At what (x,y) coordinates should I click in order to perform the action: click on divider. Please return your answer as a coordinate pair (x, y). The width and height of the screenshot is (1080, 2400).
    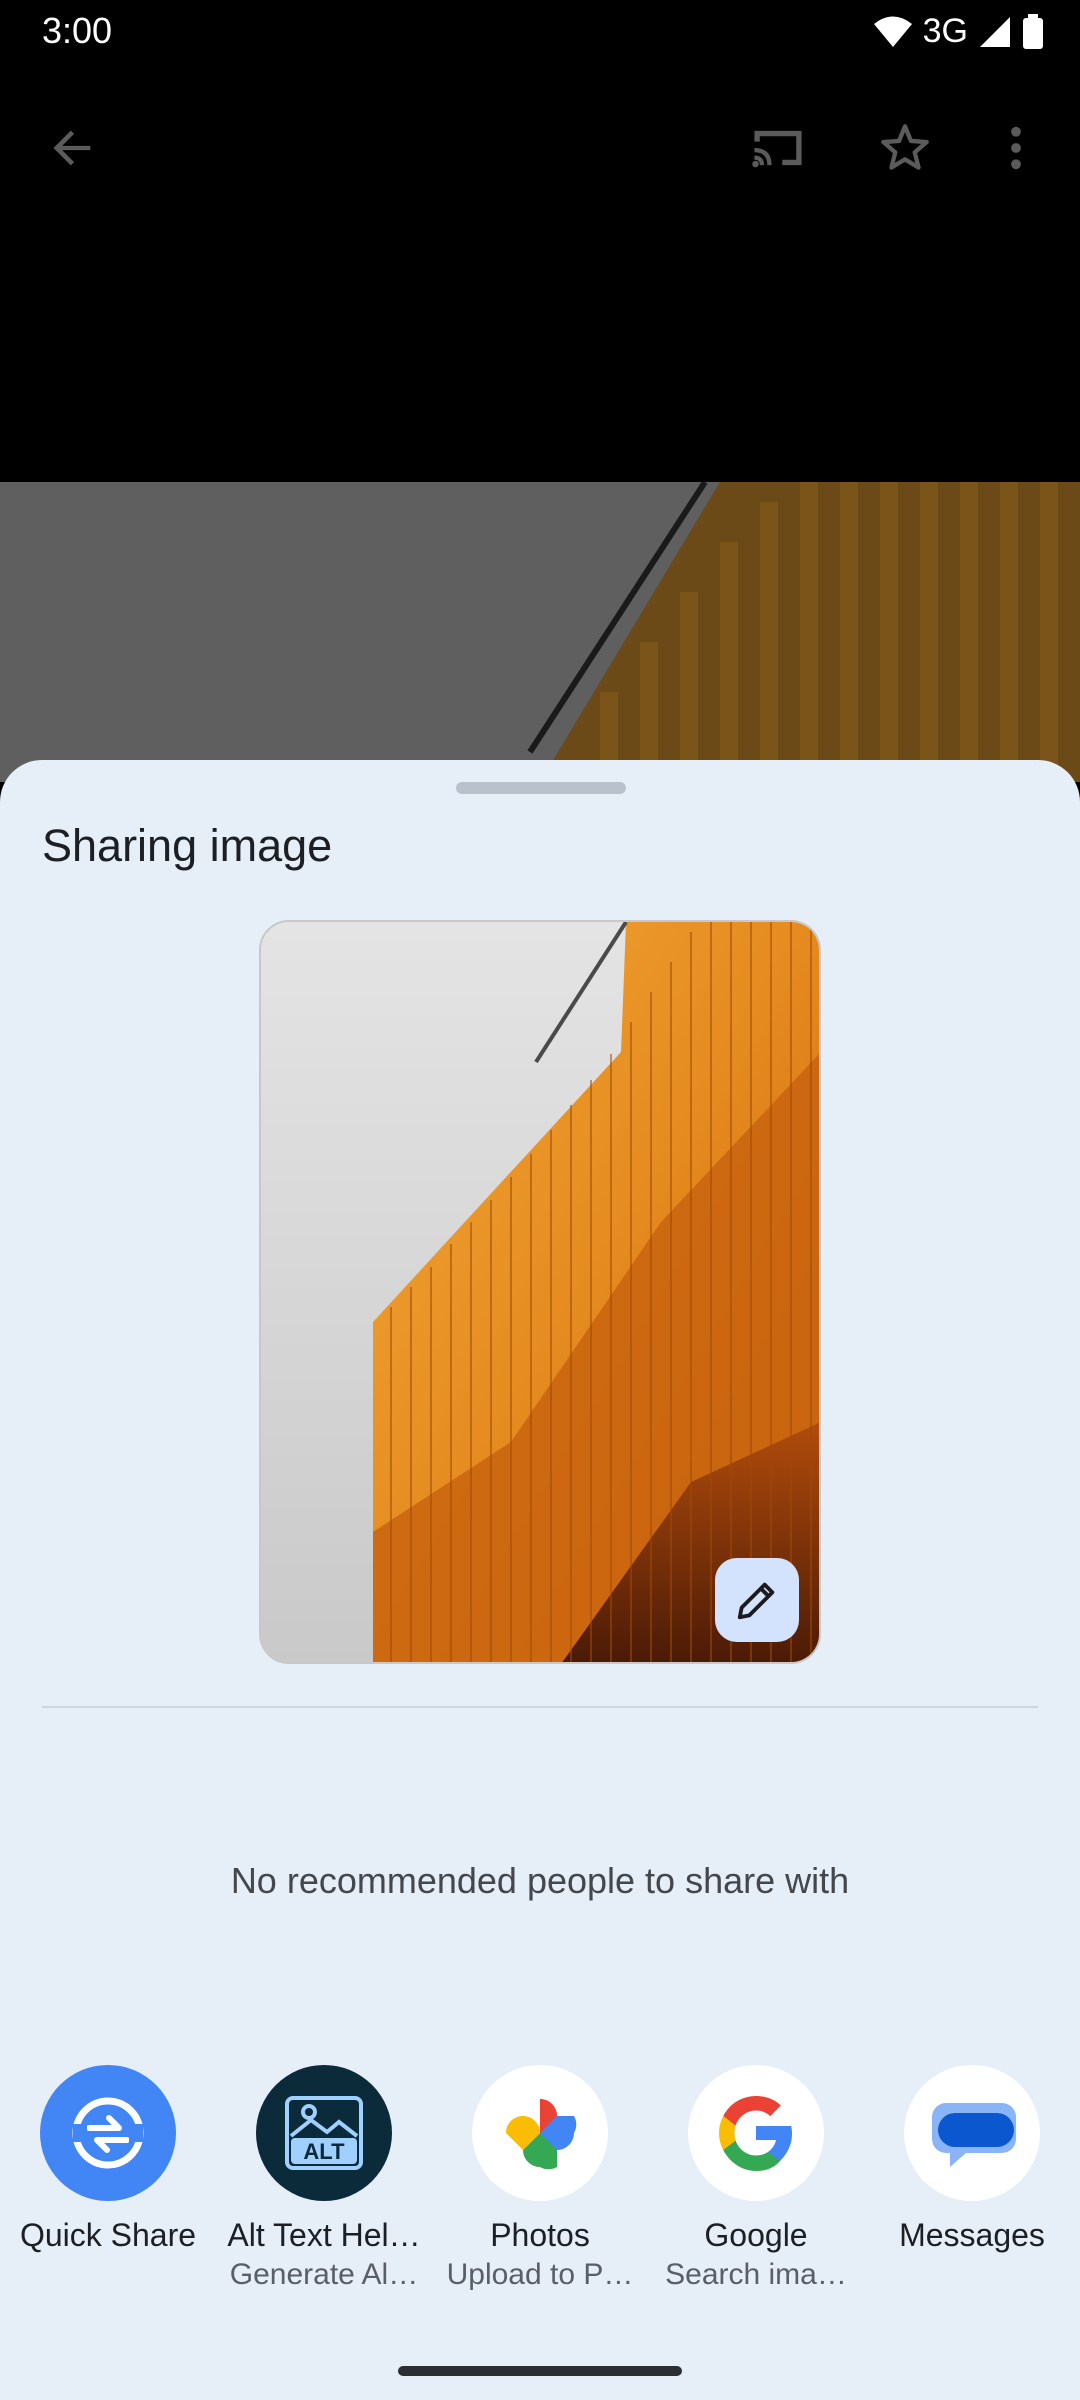
    Looking at the image, I should click on (540, 1707).